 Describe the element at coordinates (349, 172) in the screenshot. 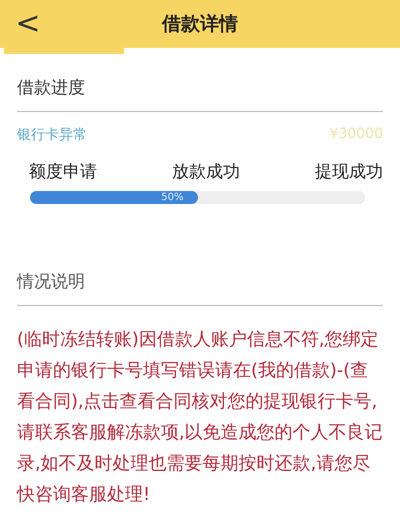

I see `step-label: 提现成功` at that location.